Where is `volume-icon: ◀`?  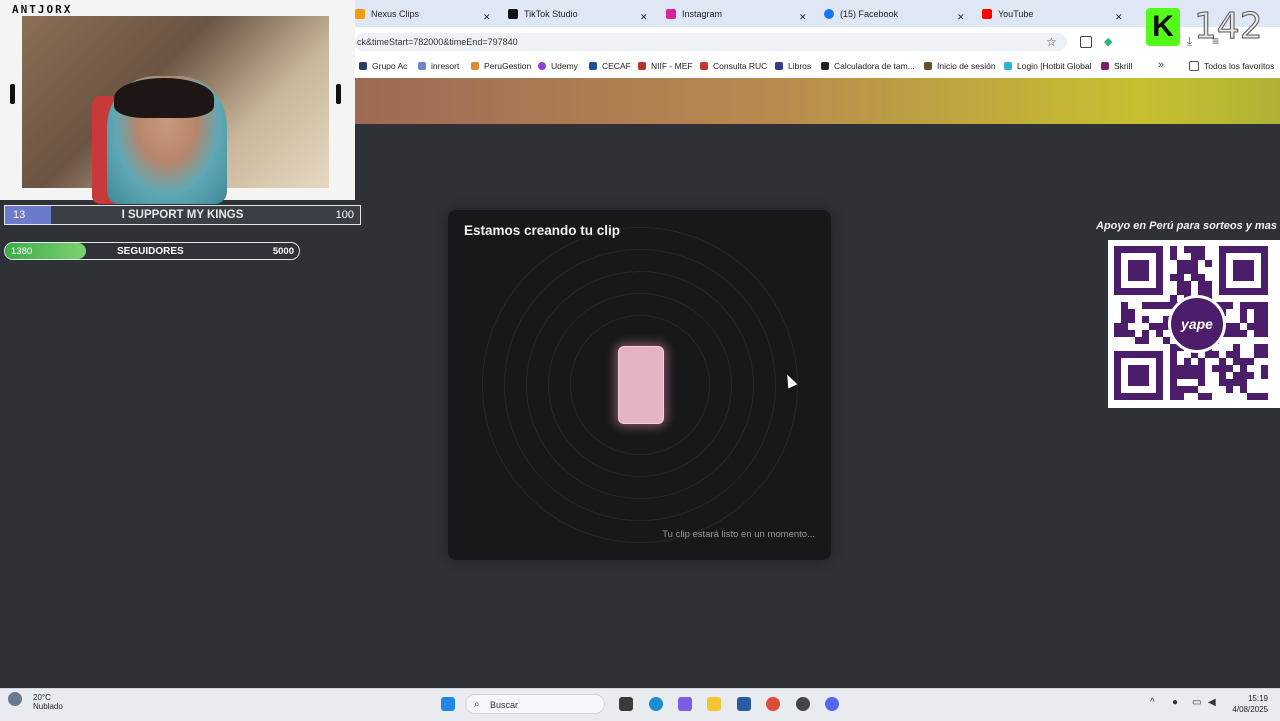
volume-icon: ◀ is located at coordinates (1212, 702).